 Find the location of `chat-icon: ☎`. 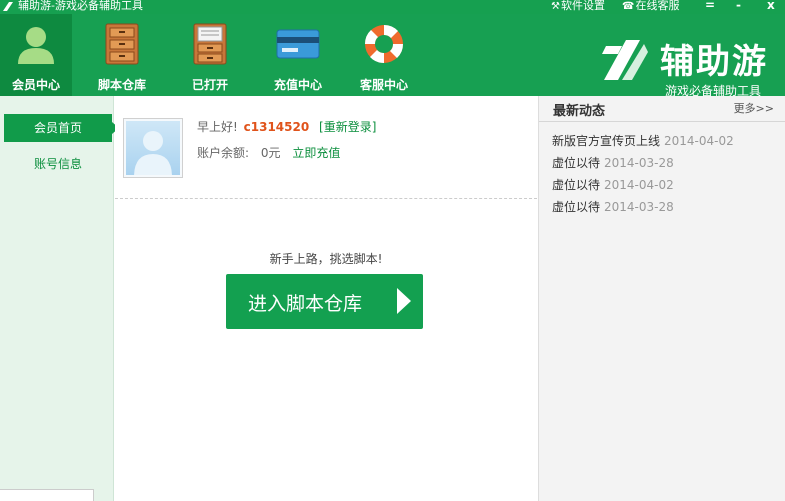

chat-icon: ☎ is located at coordinates (628, 6).